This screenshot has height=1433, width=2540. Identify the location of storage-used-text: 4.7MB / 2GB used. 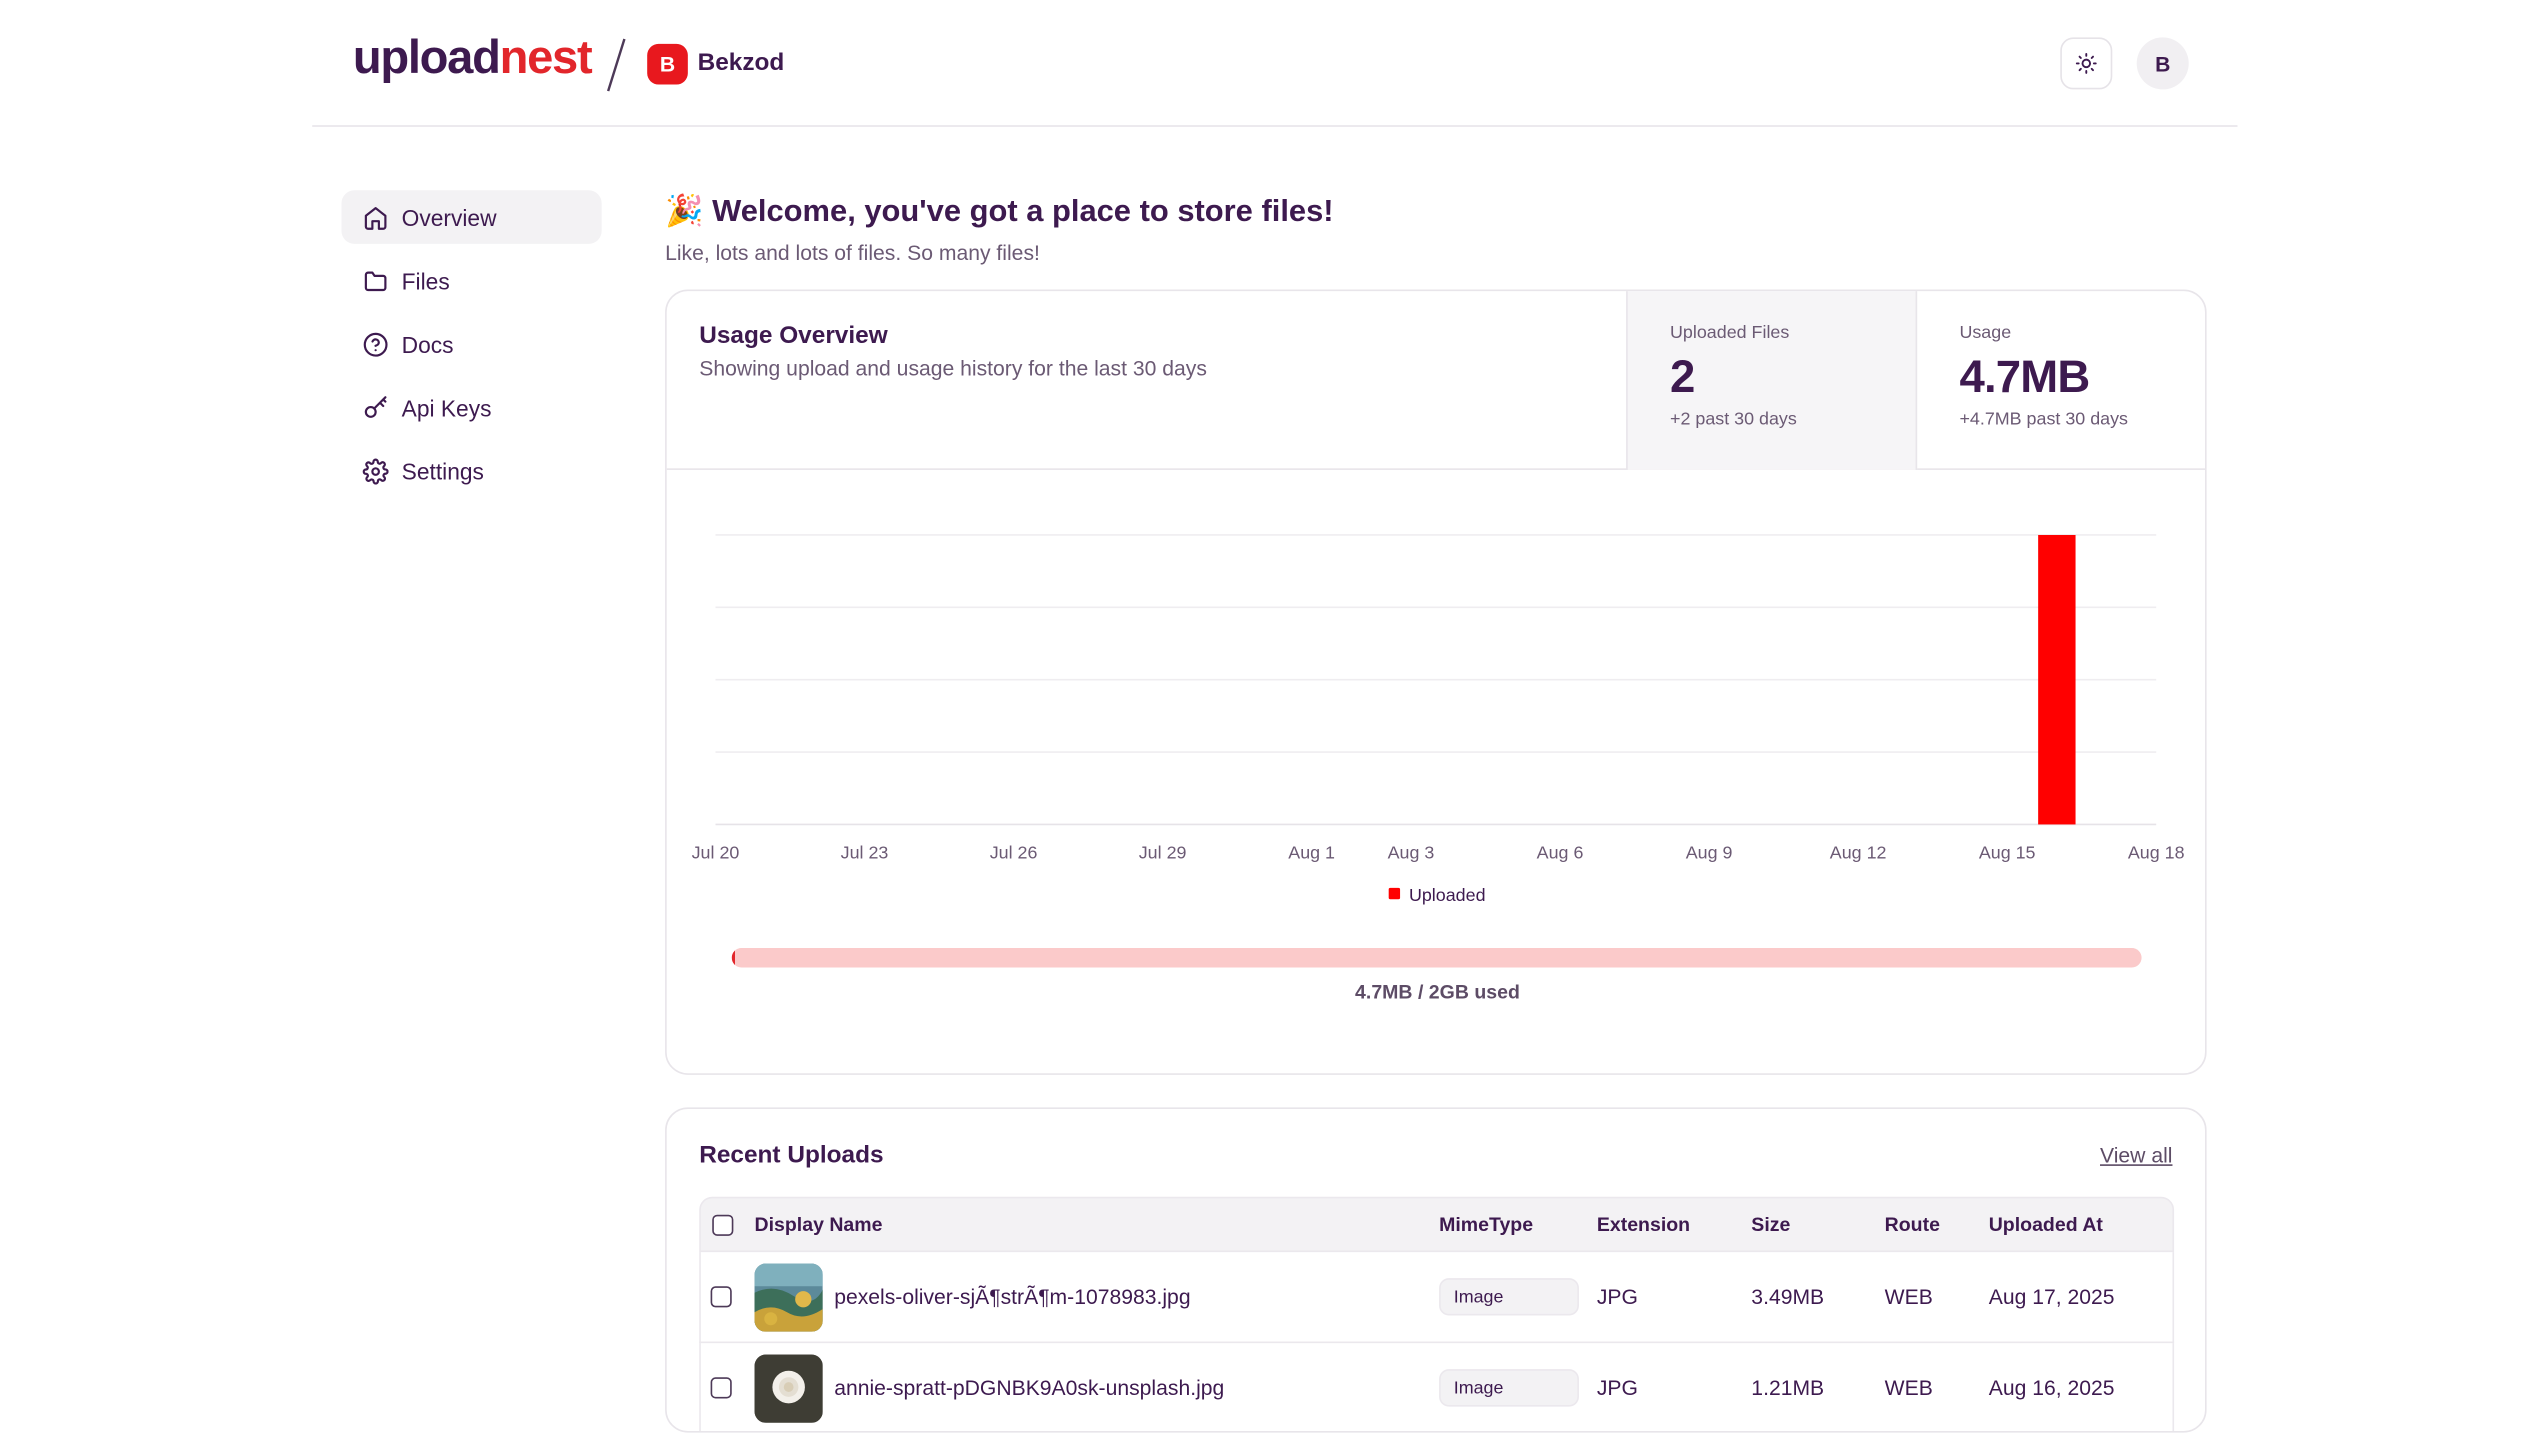
(1437, 992).